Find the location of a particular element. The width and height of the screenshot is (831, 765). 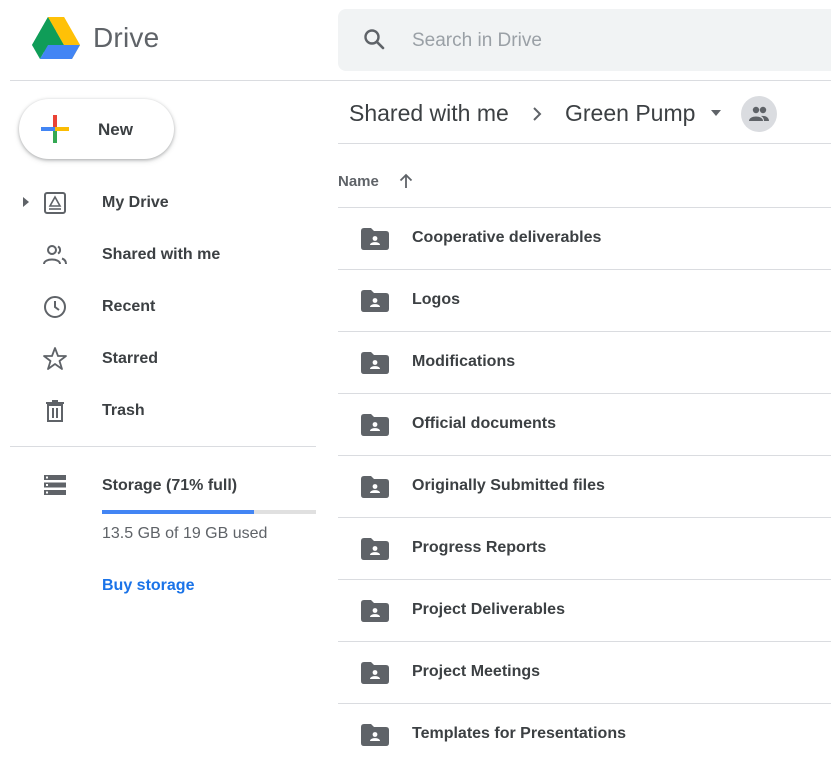

sidebar-item-label: Recent is located at coordinates (129, 306).